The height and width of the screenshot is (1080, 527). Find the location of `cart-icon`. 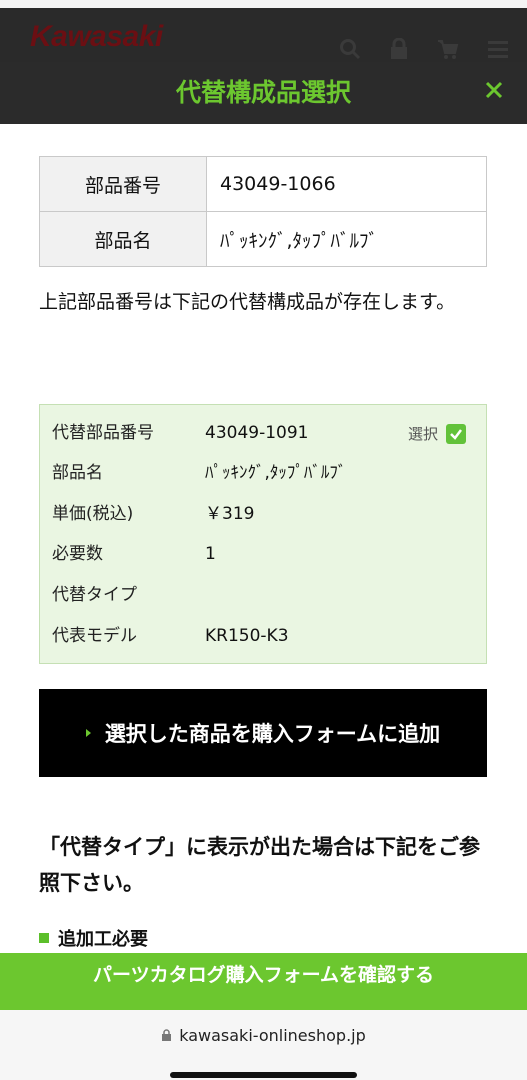

cart-icon is located at coordinates (448, 49).